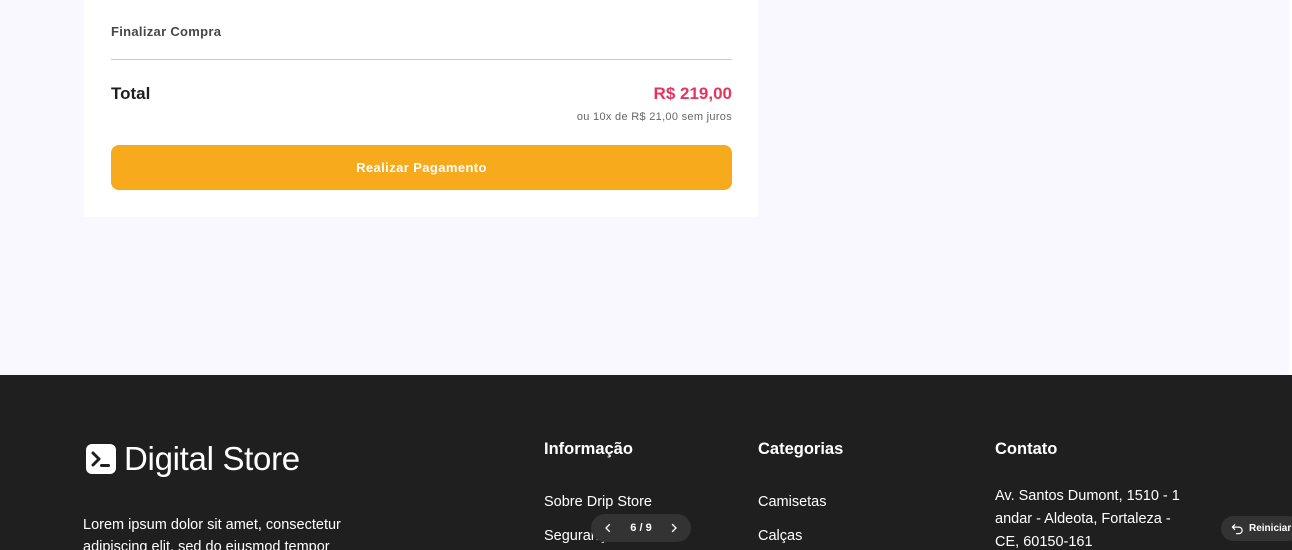 The image size is (1292, 550). Describe the element at coordinates (608, 528) in the screenshot. I see `chevron-left-icon` at that location.